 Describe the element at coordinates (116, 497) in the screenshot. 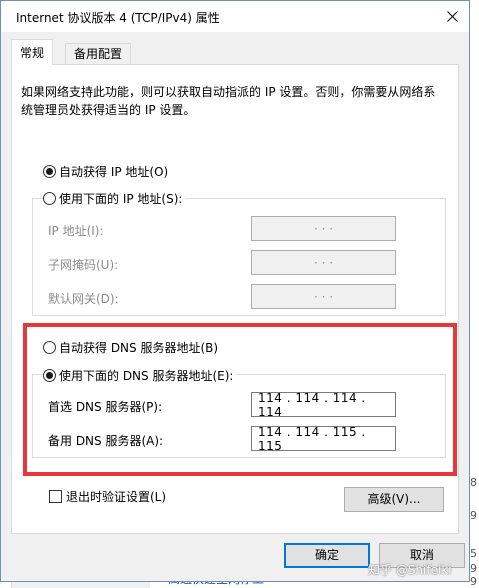

I see `validate-settings-label: 退出时验证设置(L)` at that location.